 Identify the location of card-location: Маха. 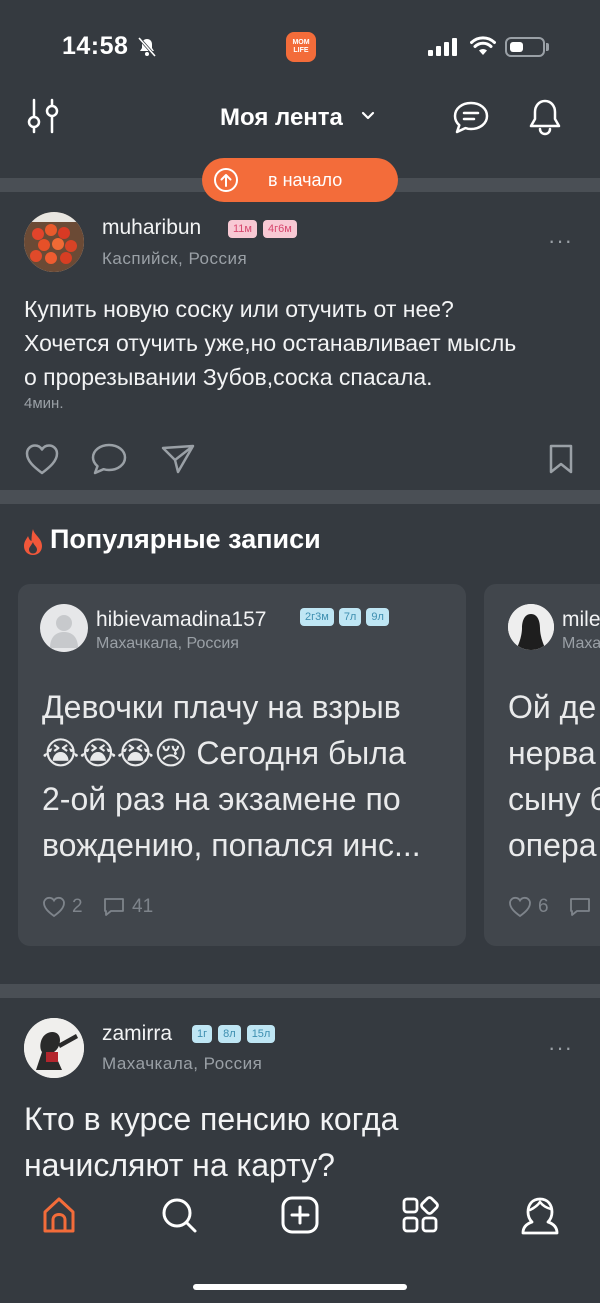
(581, 643).